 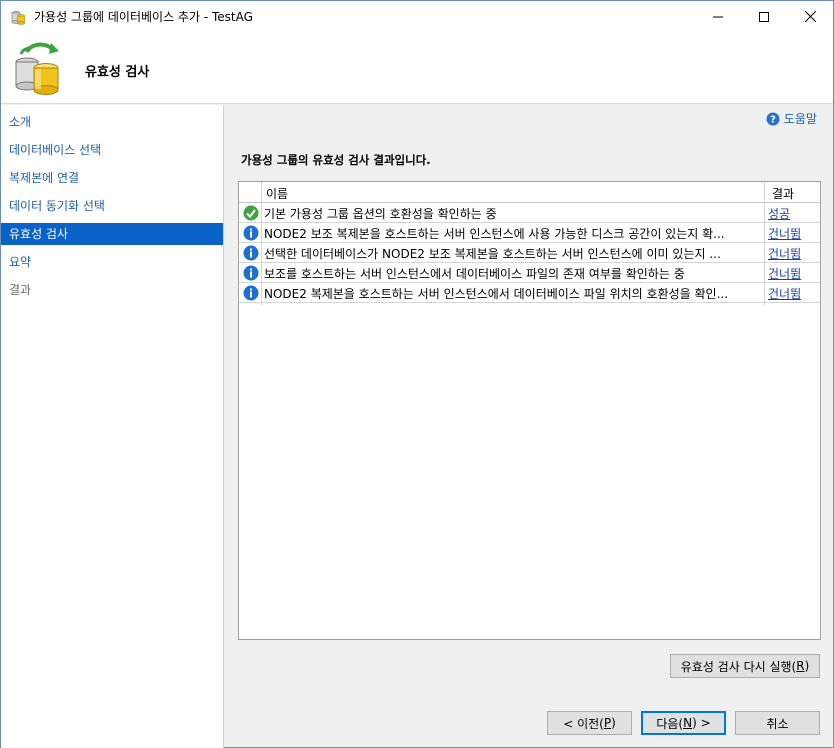 What do you see at coordinates (417, 16) in the screenshot?
I see `title-bar: 가용성 그룹에 데이터베이스 추가 - TestAG` at bounding box center [417, 16].